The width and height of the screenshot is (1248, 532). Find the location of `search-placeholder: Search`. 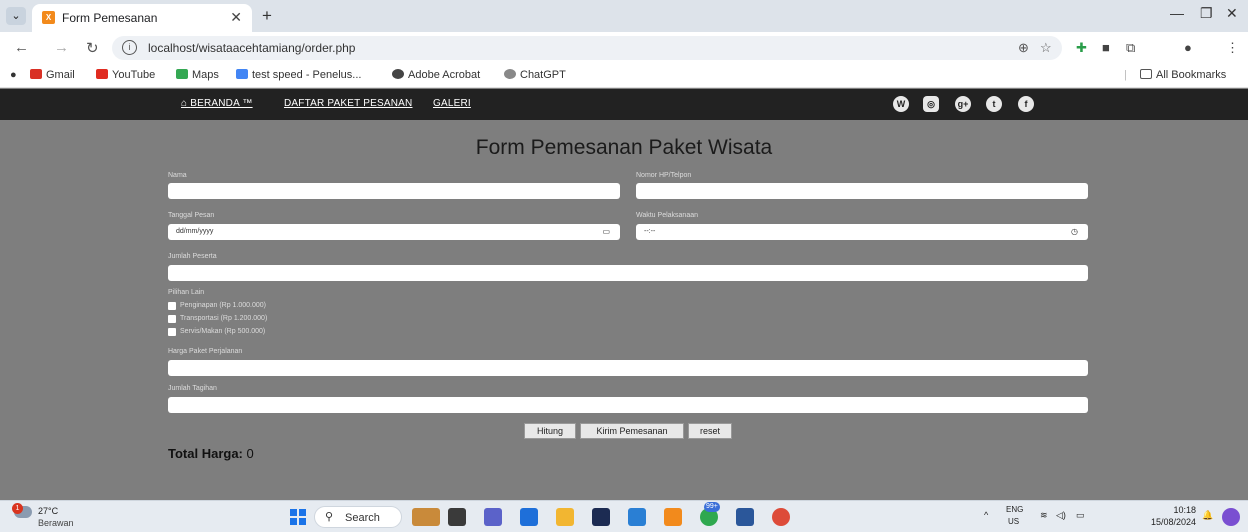

search-placeholder: Search is located at coordinates (362, 518).